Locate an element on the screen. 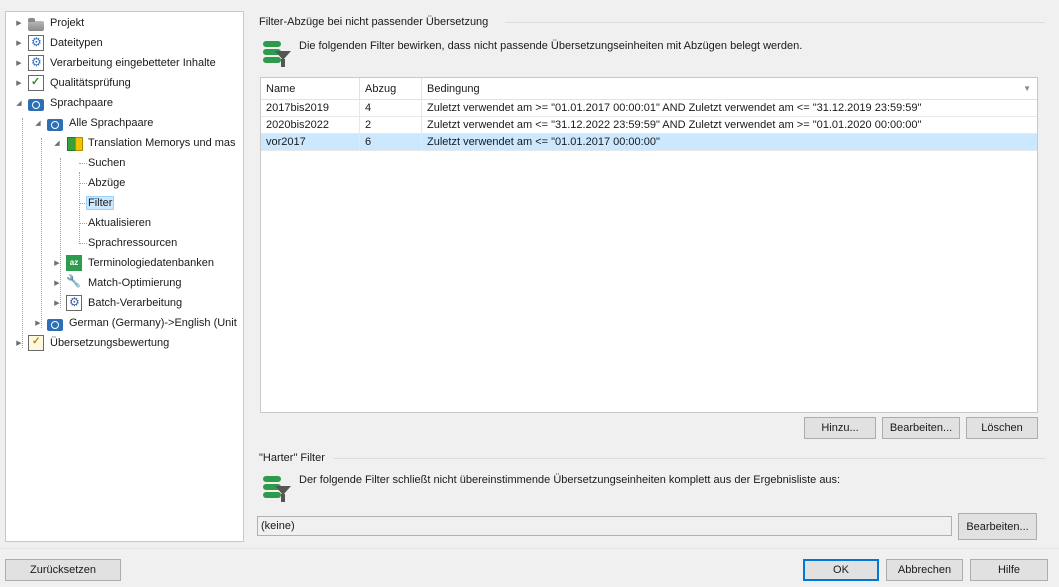  tree-item-qa: ▶ Qualitätsprüfung is located at coordinates (73, 83).